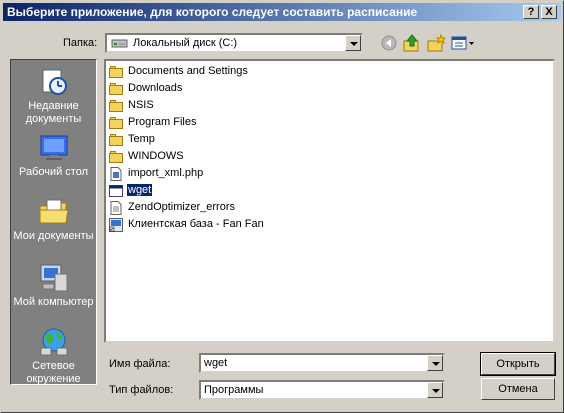  Describe the element at coordinates (53, 302) in the screenshot. I see `place-label: Мой компьютер` at that location.